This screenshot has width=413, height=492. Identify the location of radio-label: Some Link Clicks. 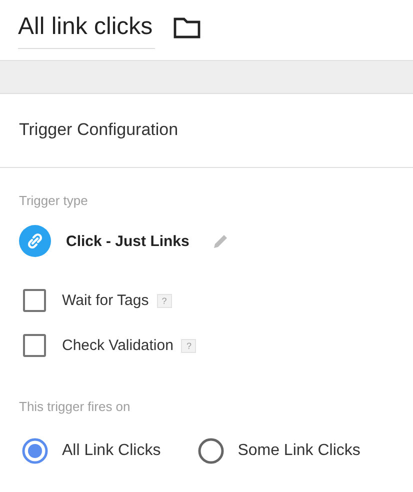
(299, 451).